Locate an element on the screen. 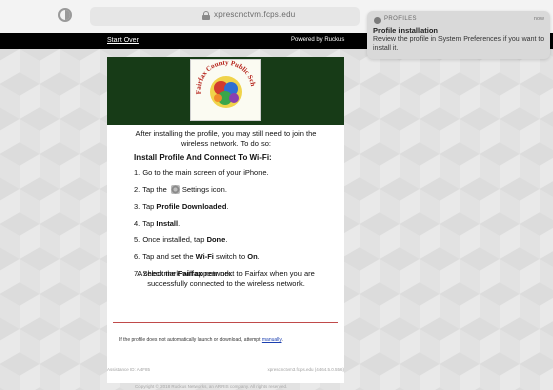 This screenshot has height=390, width=553. notification-time: now is located at coordinates (538, 19).